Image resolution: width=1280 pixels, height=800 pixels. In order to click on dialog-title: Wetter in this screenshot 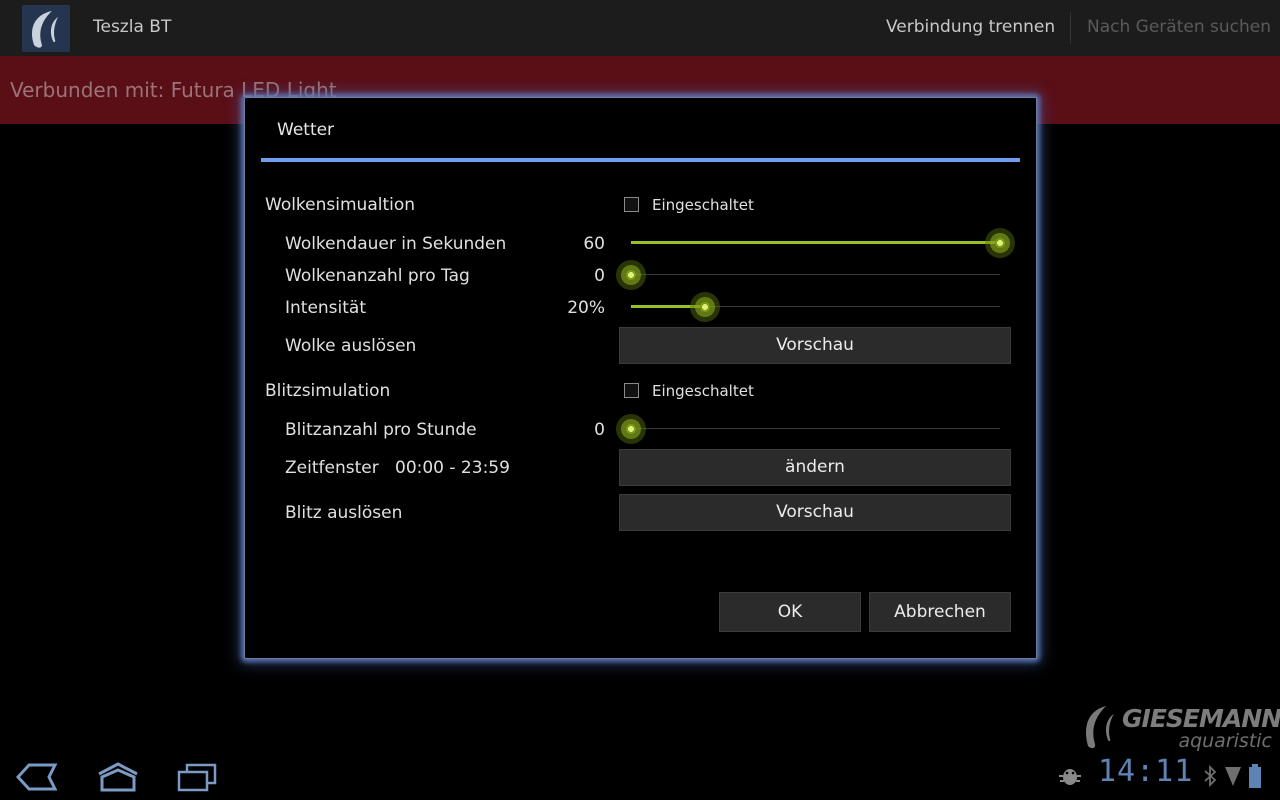, I will do `click(306, 130)`.